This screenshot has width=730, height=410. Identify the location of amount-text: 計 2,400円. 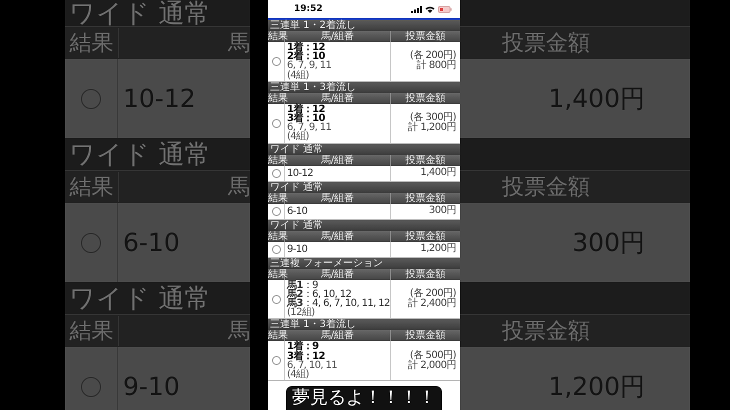
(432, 304).